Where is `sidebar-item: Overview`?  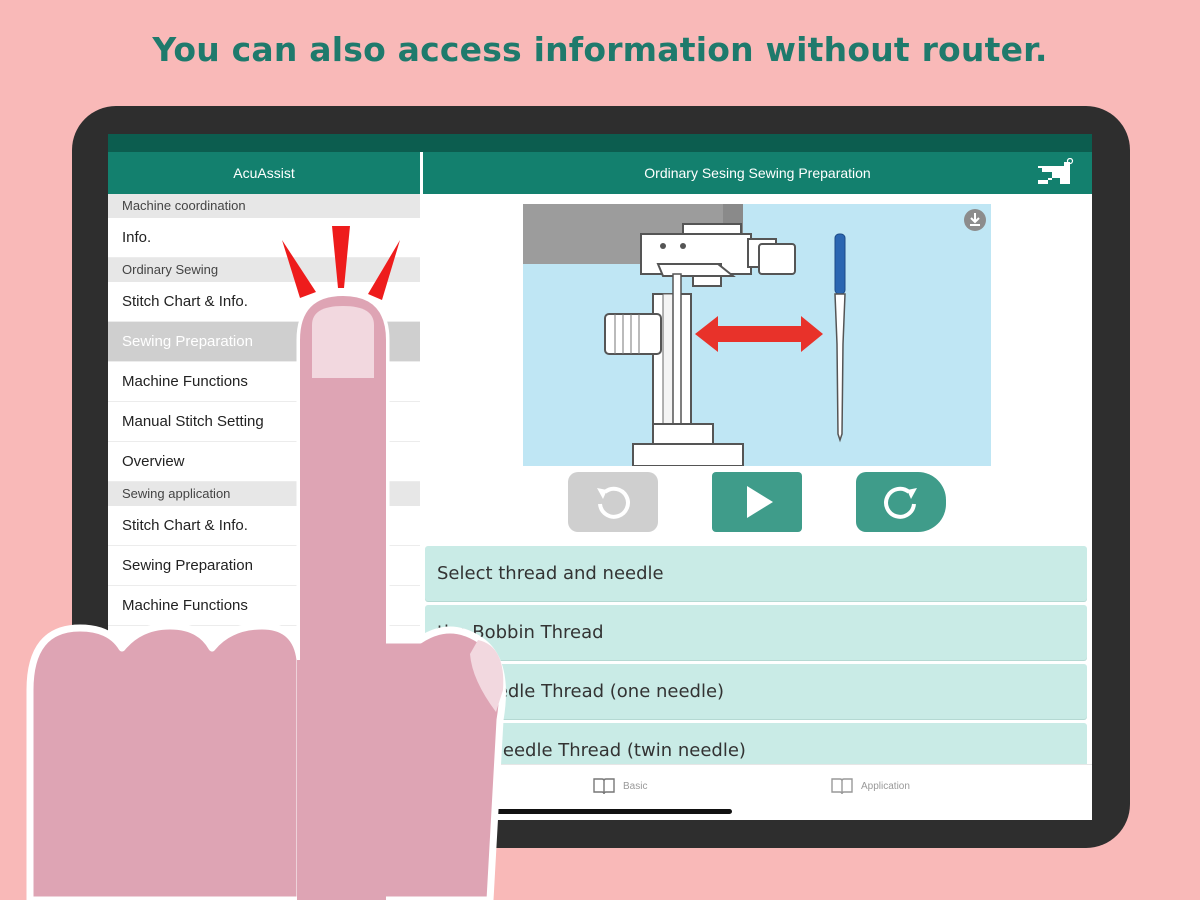
sidebar-item: Overview is located at coordinates (264, 462).